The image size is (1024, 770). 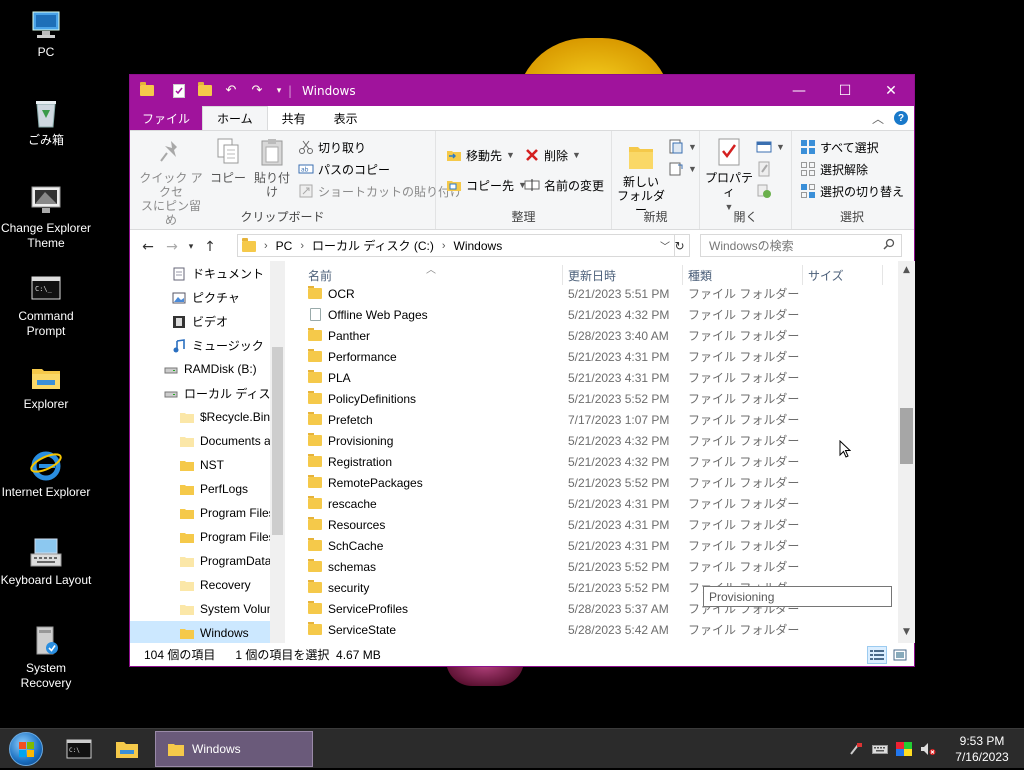 I want to click on invert-selection-button: 選択の切り替え, so click(x=852, y=191).